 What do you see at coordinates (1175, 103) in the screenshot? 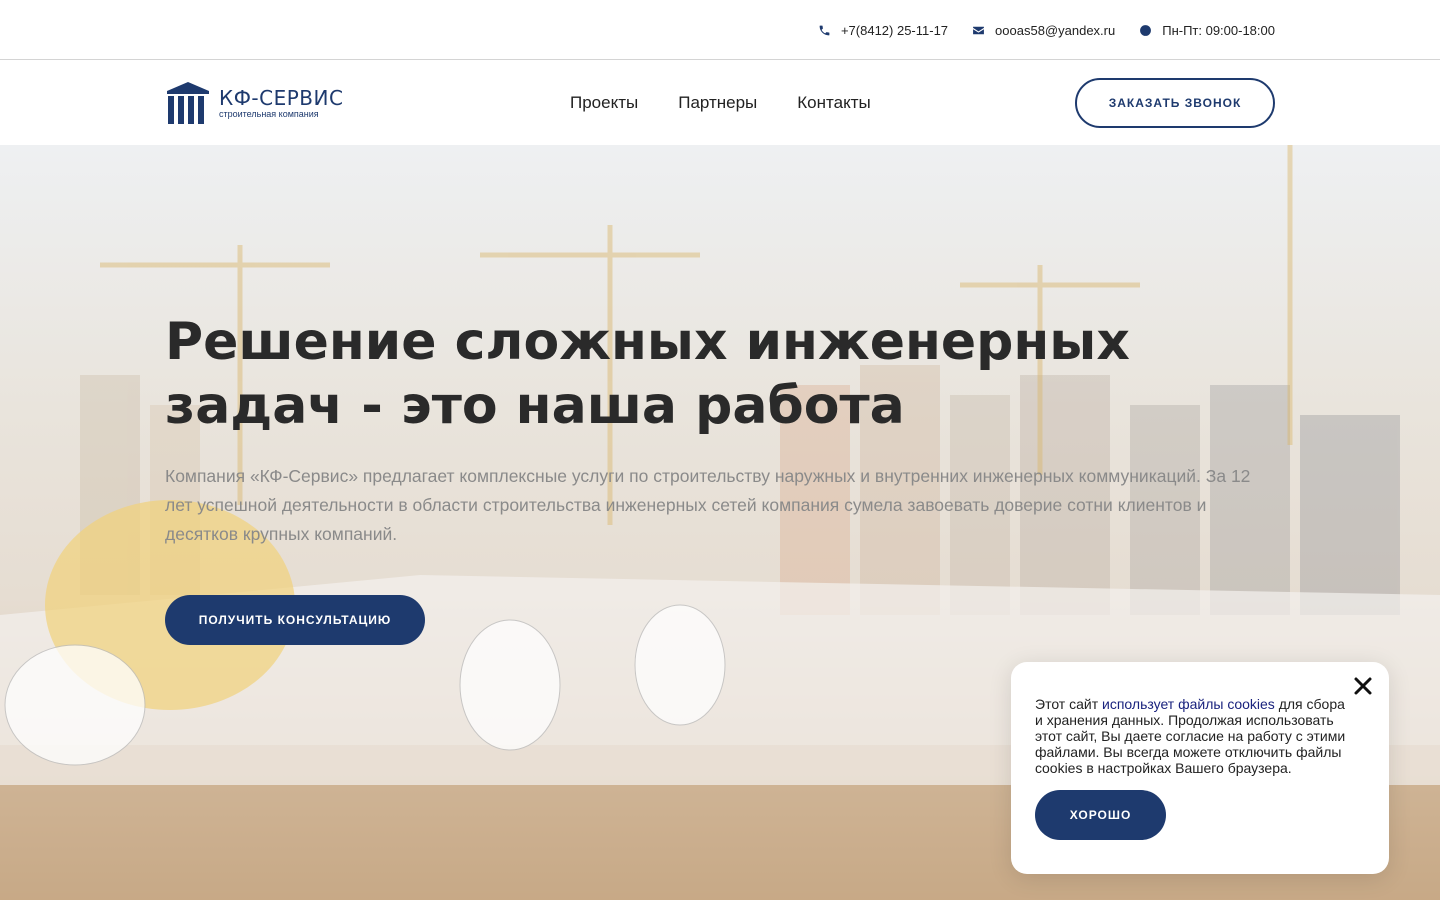
I see `request-call-button: ЗАКАЗАТЬ ЗВОНОК` at bounding box center [1175, 103].